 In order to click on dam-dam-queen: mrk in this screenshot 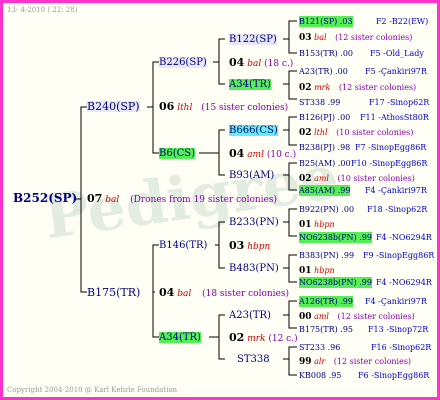, I will do `click(256, 339)`.